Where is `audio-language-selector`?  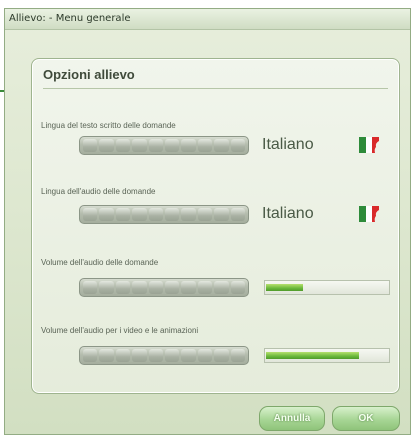 audio-language-selector is located at coordinates (164, 214).